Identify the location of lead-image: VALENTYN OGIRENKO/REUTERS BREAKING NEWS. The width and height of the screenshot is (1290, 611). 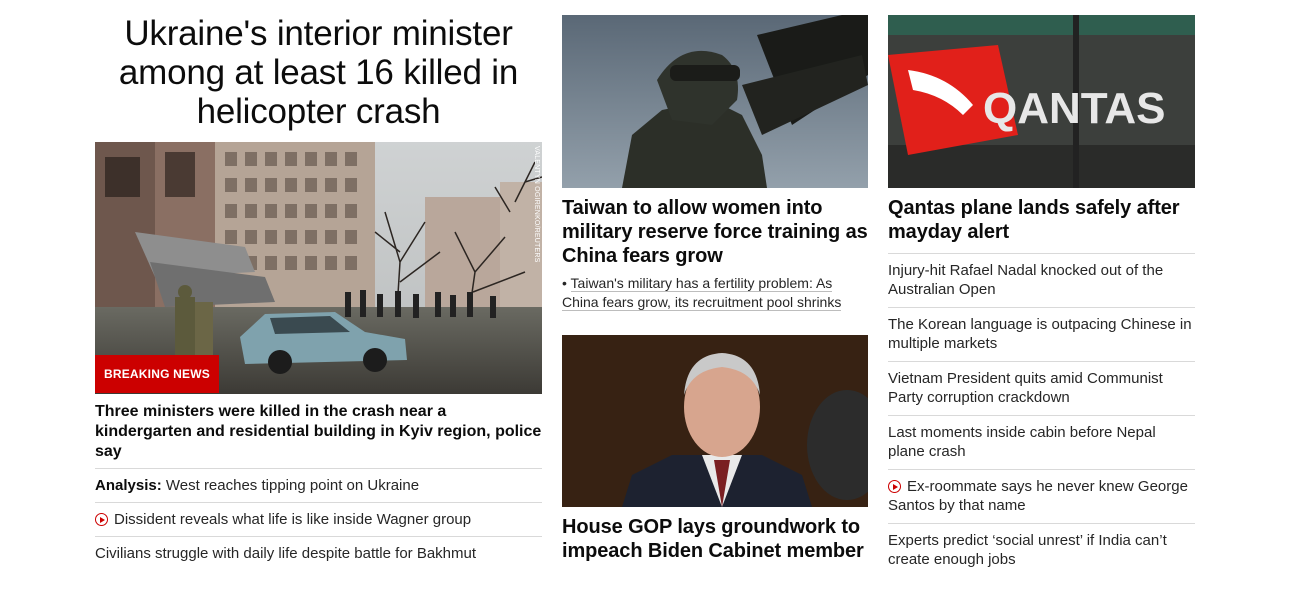
(318, 268).